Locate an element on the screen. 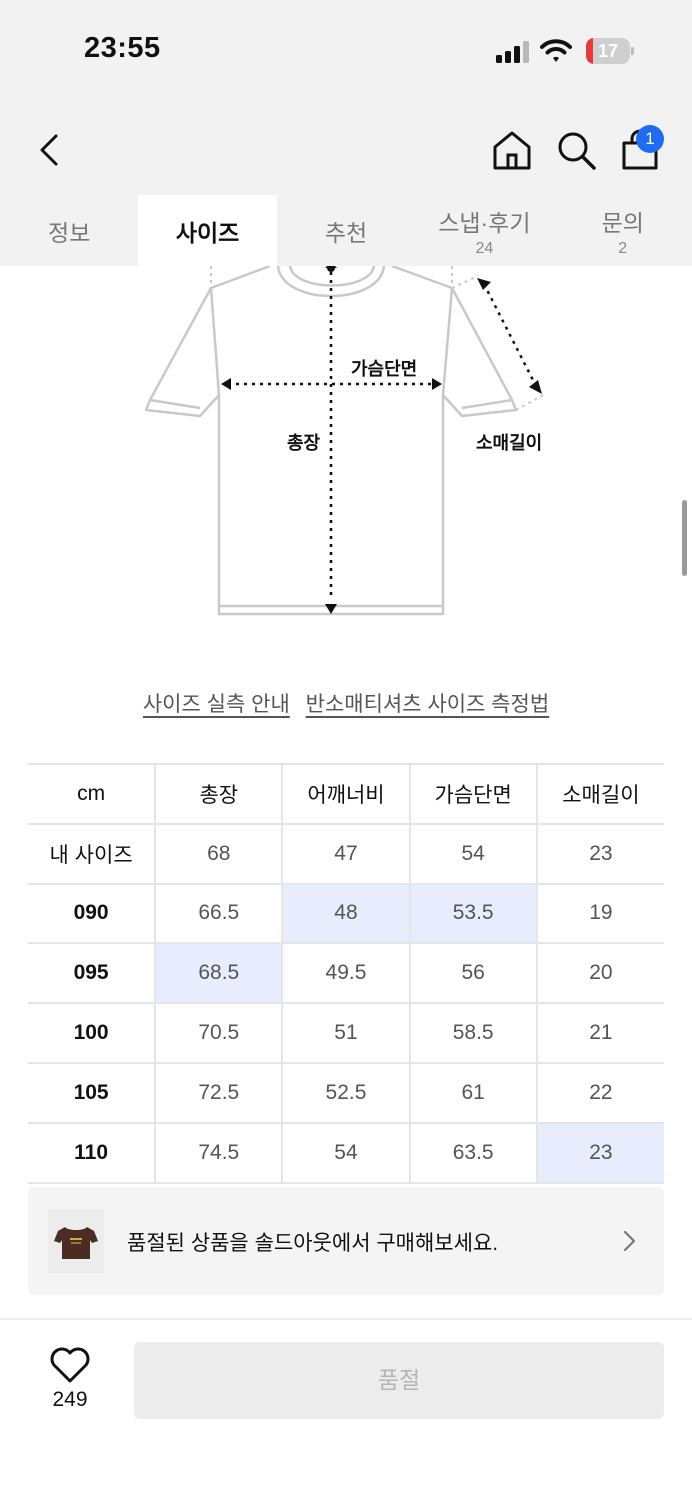 The height and width of the screenshot is (1500, 692). table-cell: 72.5 is located at coordinates (218, 1093).